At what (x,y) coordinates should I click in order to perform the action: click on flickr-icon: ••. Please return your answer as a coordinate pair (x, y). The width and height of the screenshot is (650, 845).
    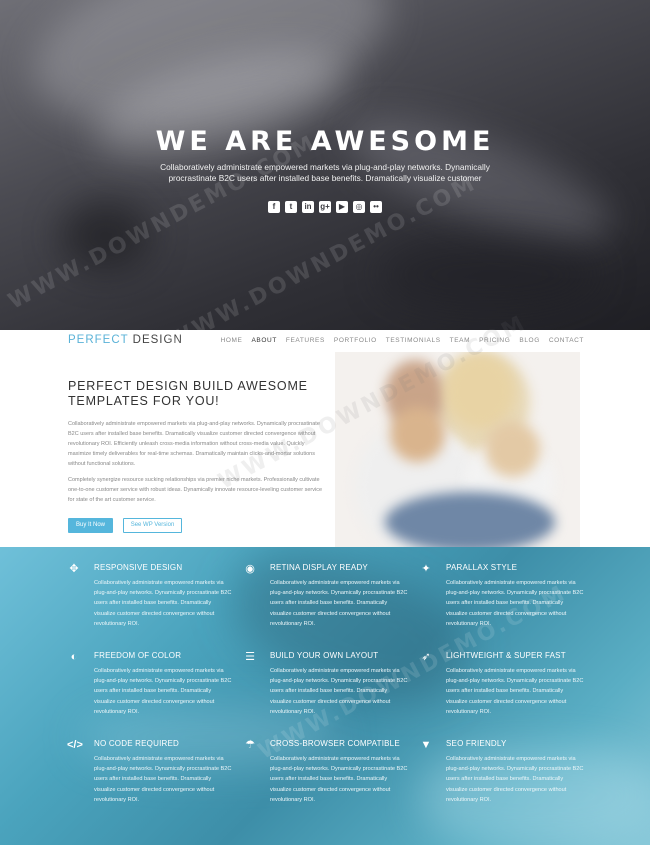
    Looking at the image, I should click on (376, 207).